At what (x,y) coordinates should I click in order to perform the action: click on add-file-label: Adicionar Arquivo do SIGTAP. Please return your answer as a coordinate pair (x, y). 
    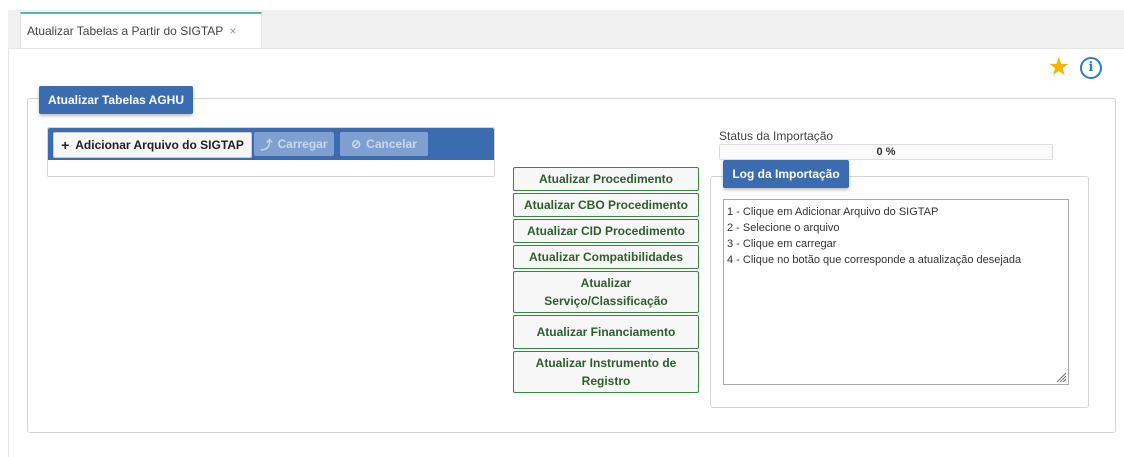
    Looking at the image, I should click on (159, 145).